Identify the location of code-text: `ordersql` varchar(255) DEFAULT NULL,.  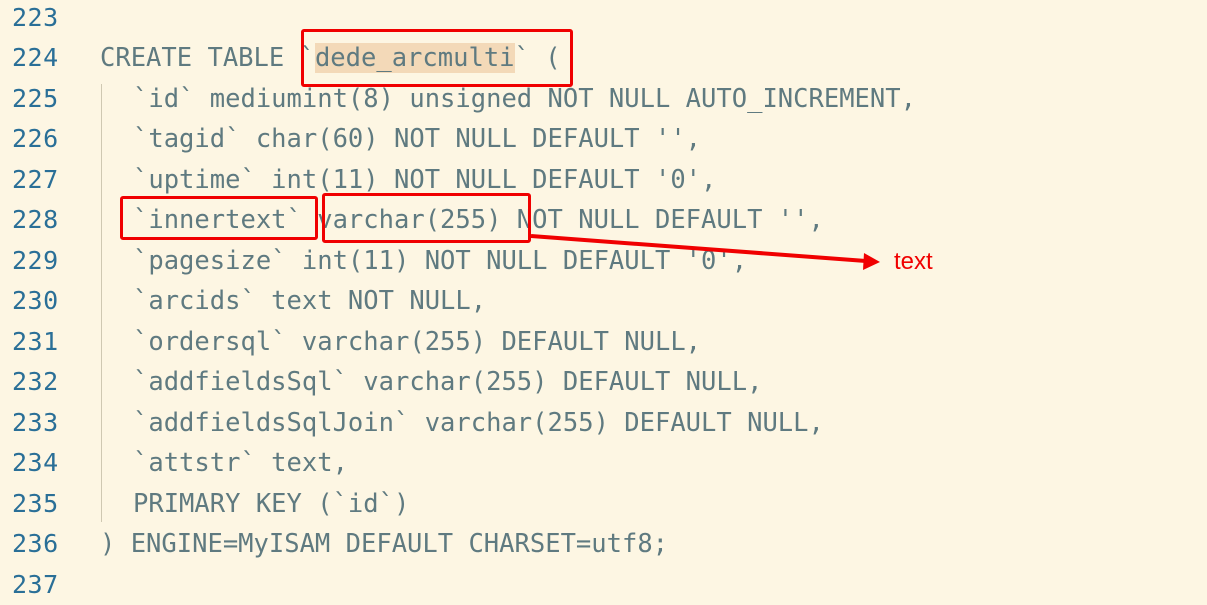
(417, 342).